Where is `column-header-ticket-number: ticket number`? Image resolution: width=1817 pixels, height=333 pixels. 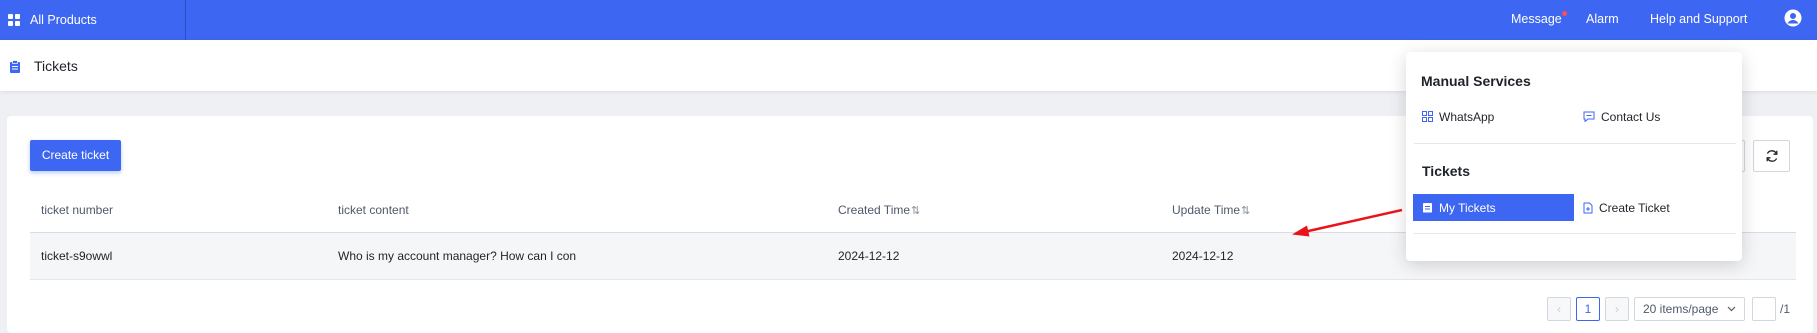
column-header-ticket-number: ticket number is located at coordinates (77, 210).